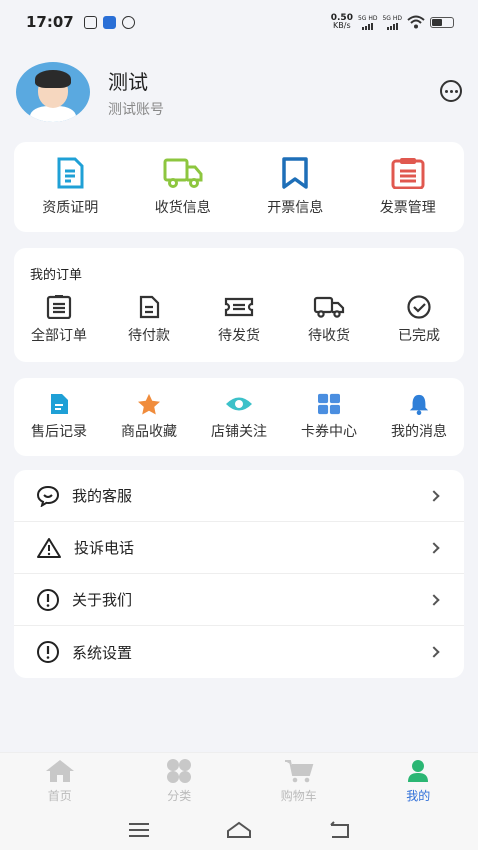 The height and width of the screenshot is (850, 478). I want to click on menu-complaint-phone: 投诉电话, so click(239, 548).